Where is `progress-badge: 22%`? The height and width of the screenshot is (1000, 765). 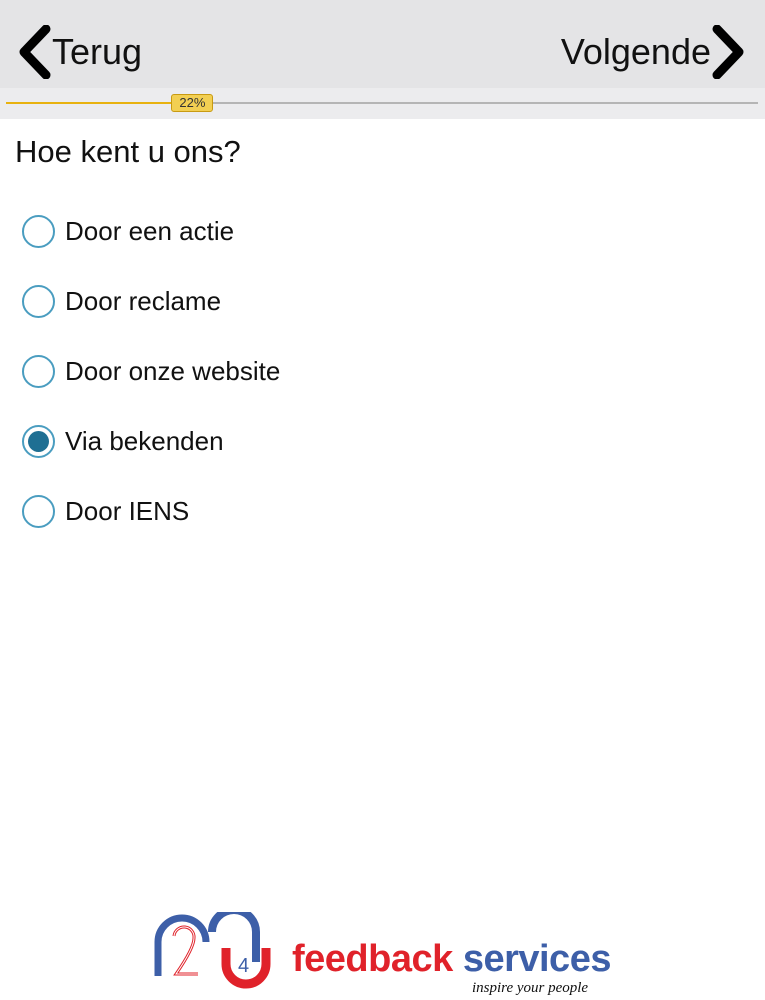
progress-badge: 22% is located at coordinates (192, 103).